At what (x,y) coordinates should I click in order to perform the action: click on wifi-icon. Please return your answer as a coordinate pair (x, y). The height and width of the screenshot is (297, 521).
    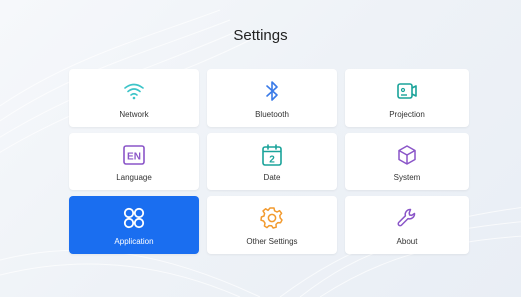
    Looking at the image, I should click on (134, 91).